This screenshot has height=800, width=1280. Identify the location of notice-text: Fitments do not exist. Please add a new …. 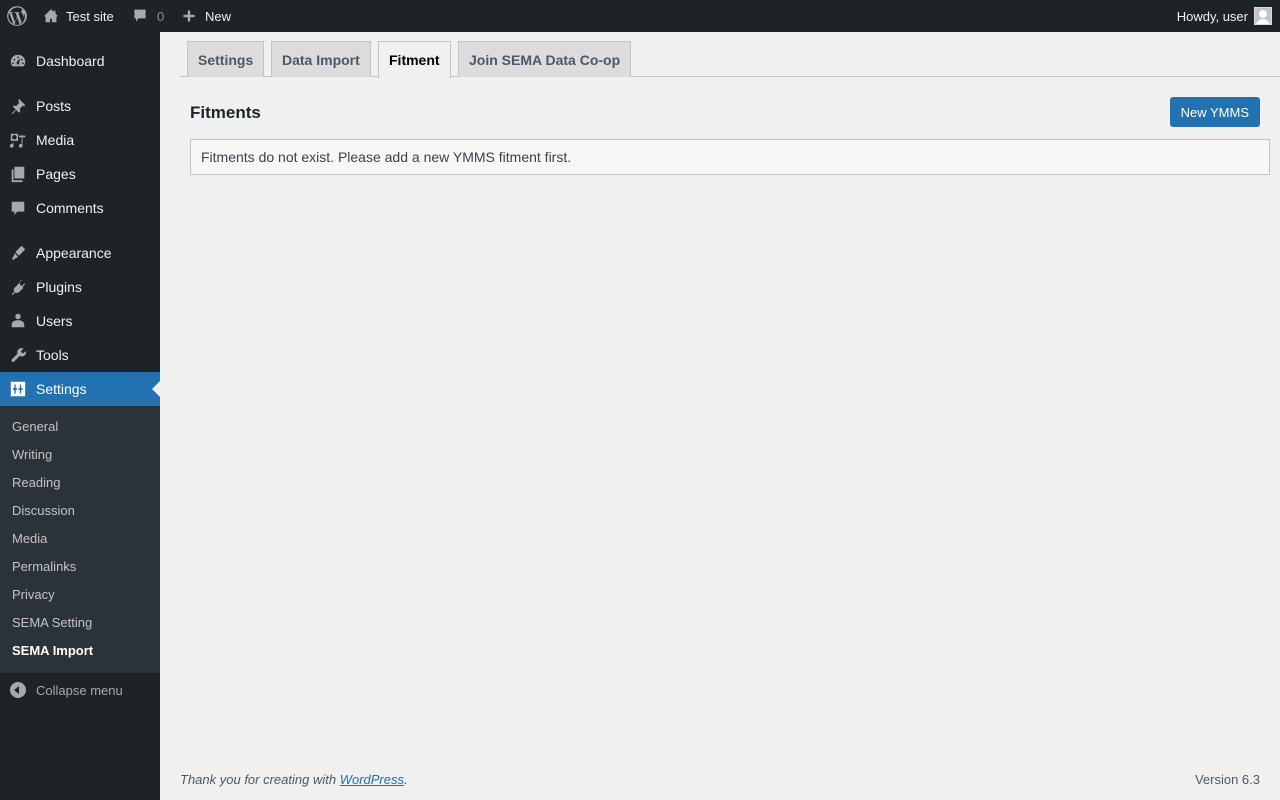
(386, 157).